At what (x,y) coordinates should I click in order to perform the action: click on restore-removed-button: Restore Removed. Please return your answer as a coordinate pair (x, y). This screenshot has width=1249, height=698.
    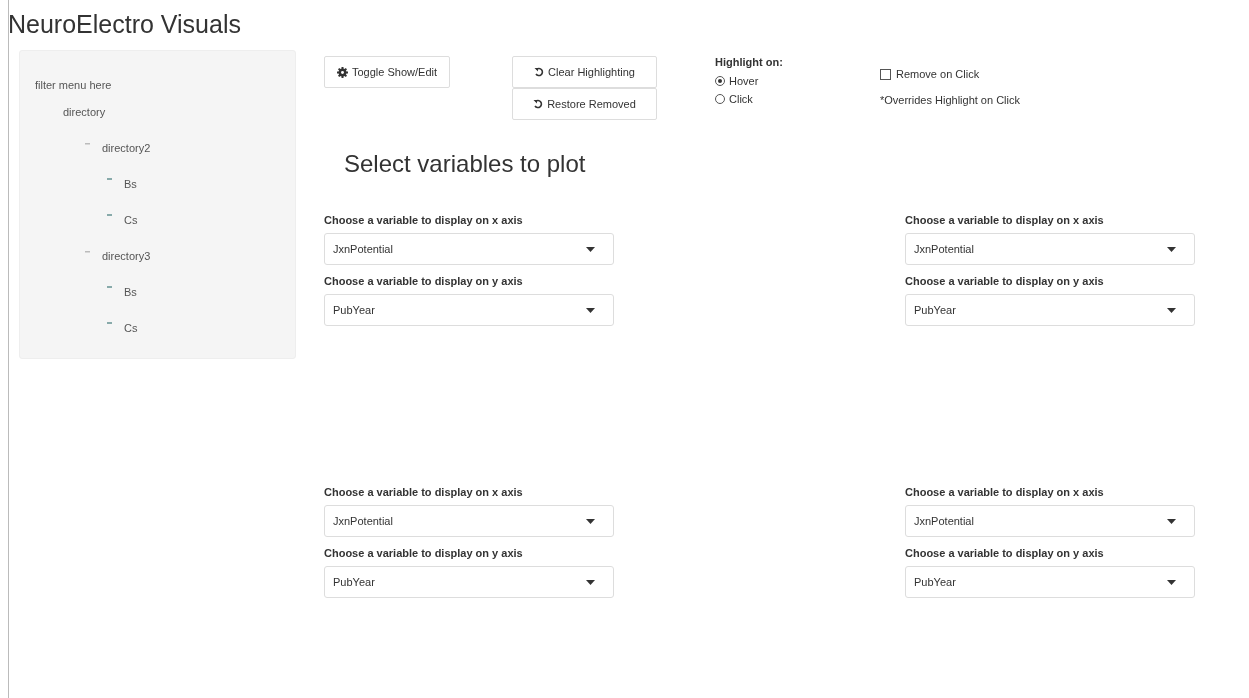
    Looking at the image, I should click on (584, 104).